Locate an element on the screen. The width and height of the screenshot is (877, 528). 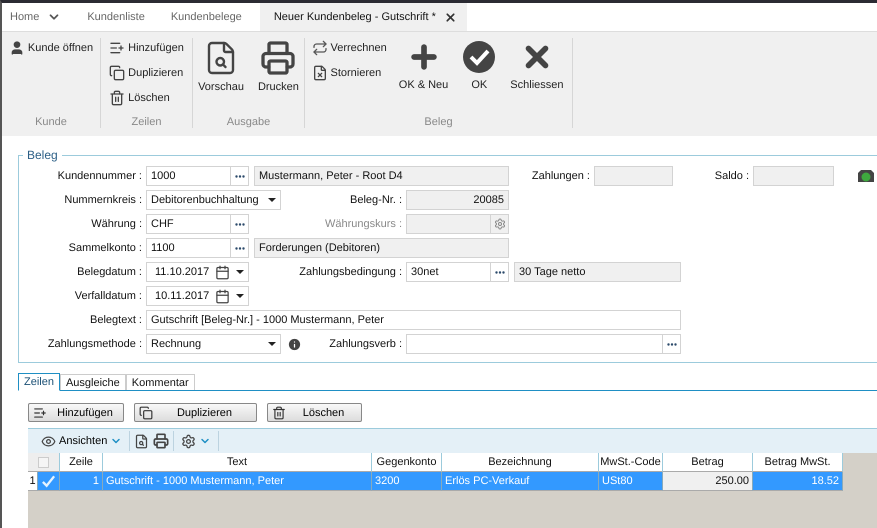
ribbon-button: Schliessen is located at coordinates (537, 77).